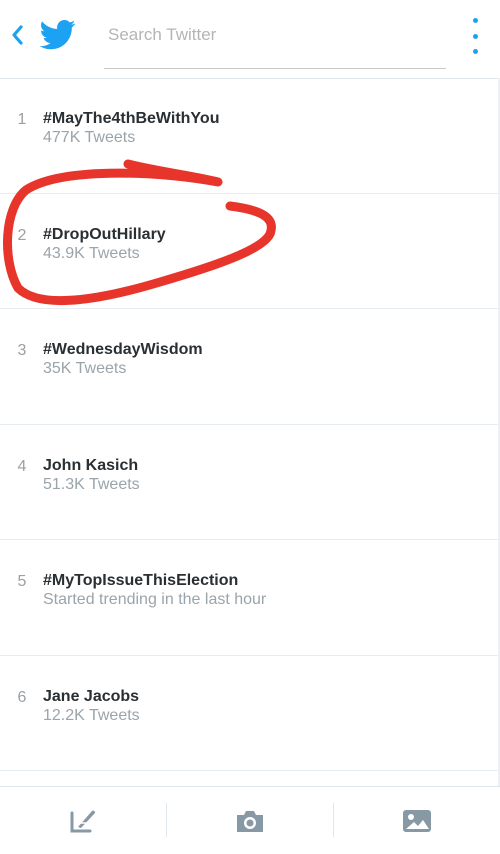  I want to click on trend-rank: 1, so click(22, 119).